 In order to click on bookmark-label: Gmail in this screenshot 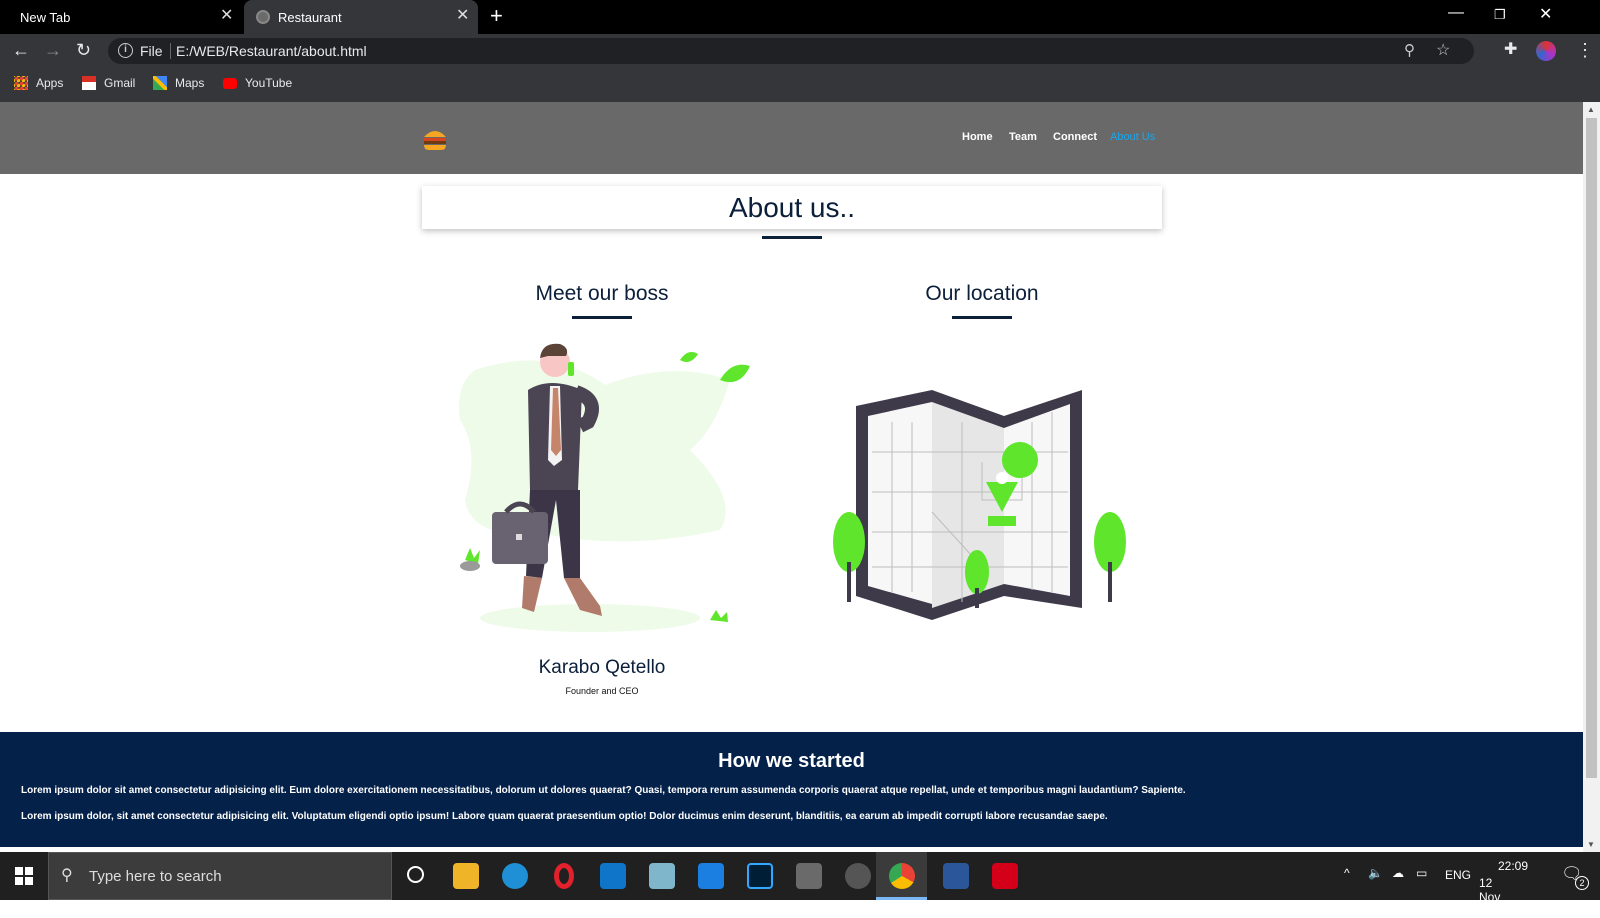, I will do `click(120, 83)`.